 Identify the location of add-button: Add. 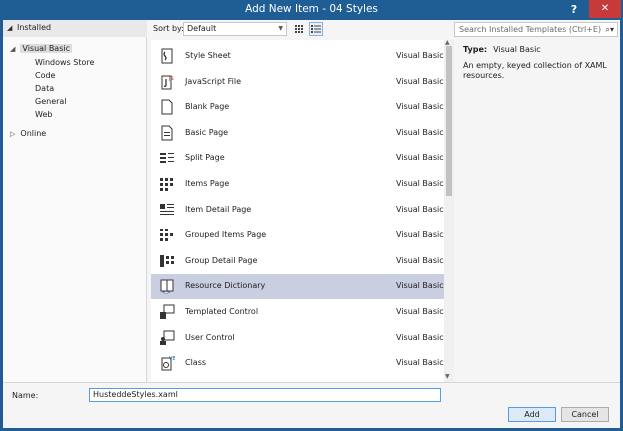
(532, 414).